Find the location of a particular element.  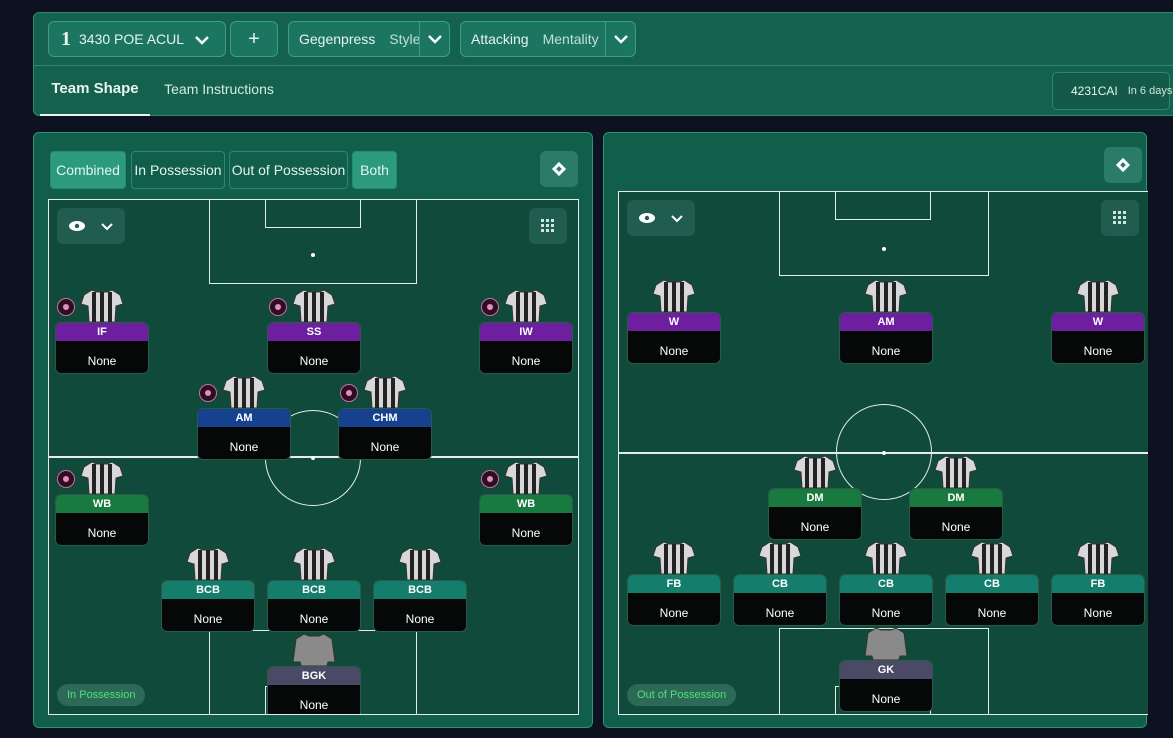

tab-label: Team Instructions is located at coordinates (219, 89).